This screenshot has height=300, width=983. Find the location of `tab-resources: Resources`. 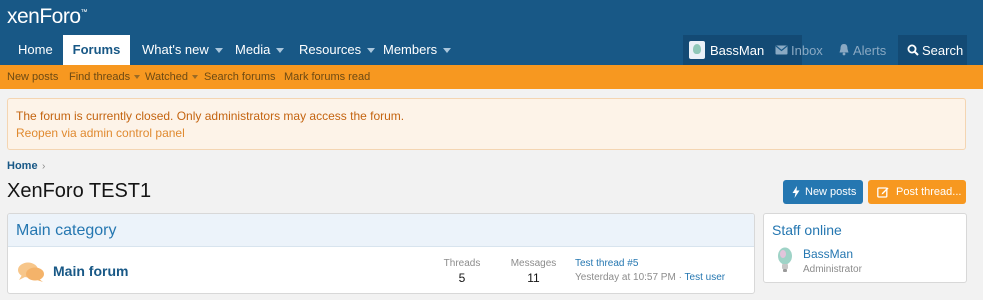

tab-resources: Resources is located at coordinates (337, 50).